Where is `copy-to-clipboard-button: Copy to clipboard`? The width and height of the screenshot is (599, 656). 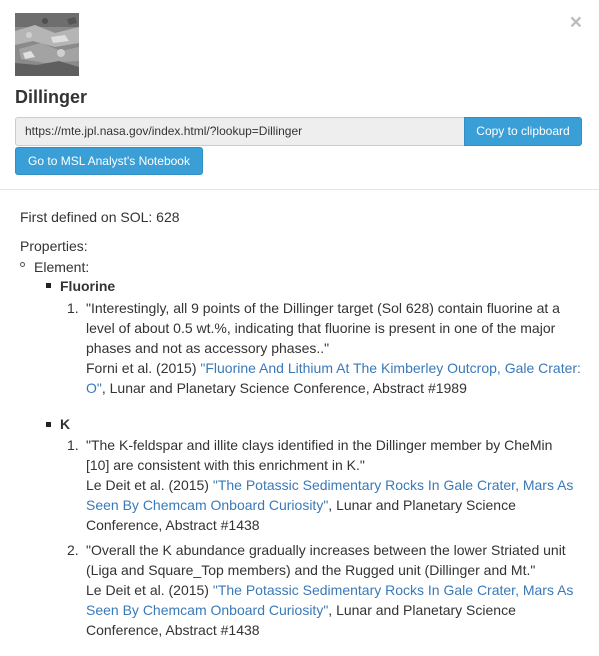
copy-to-clipboard-button: Copy to clipboard is located at coordinates (523, 131).